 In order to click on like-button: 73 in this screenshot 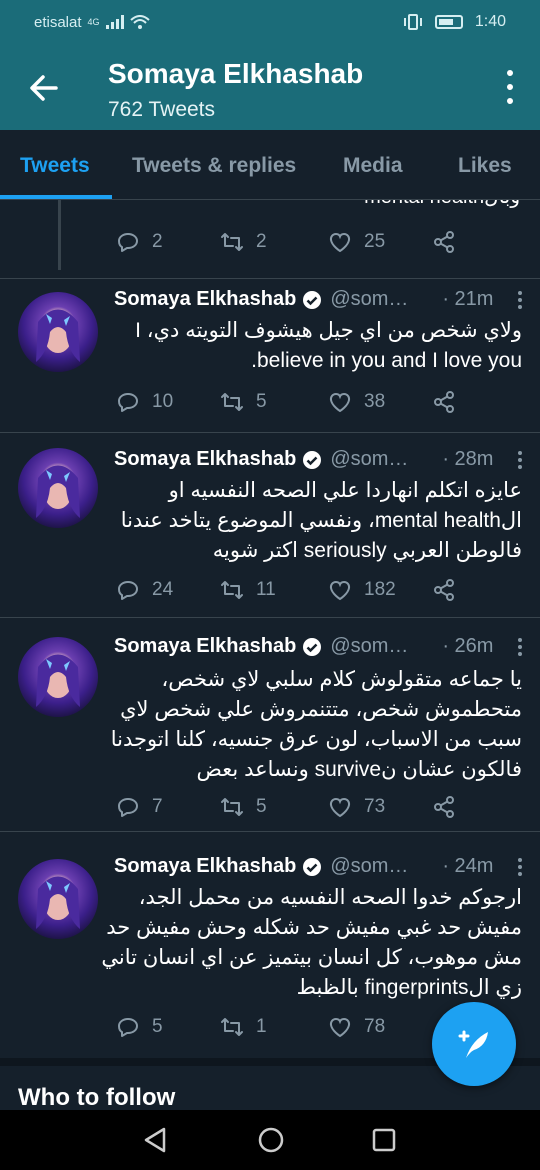, I will do `click(356, 807)`.